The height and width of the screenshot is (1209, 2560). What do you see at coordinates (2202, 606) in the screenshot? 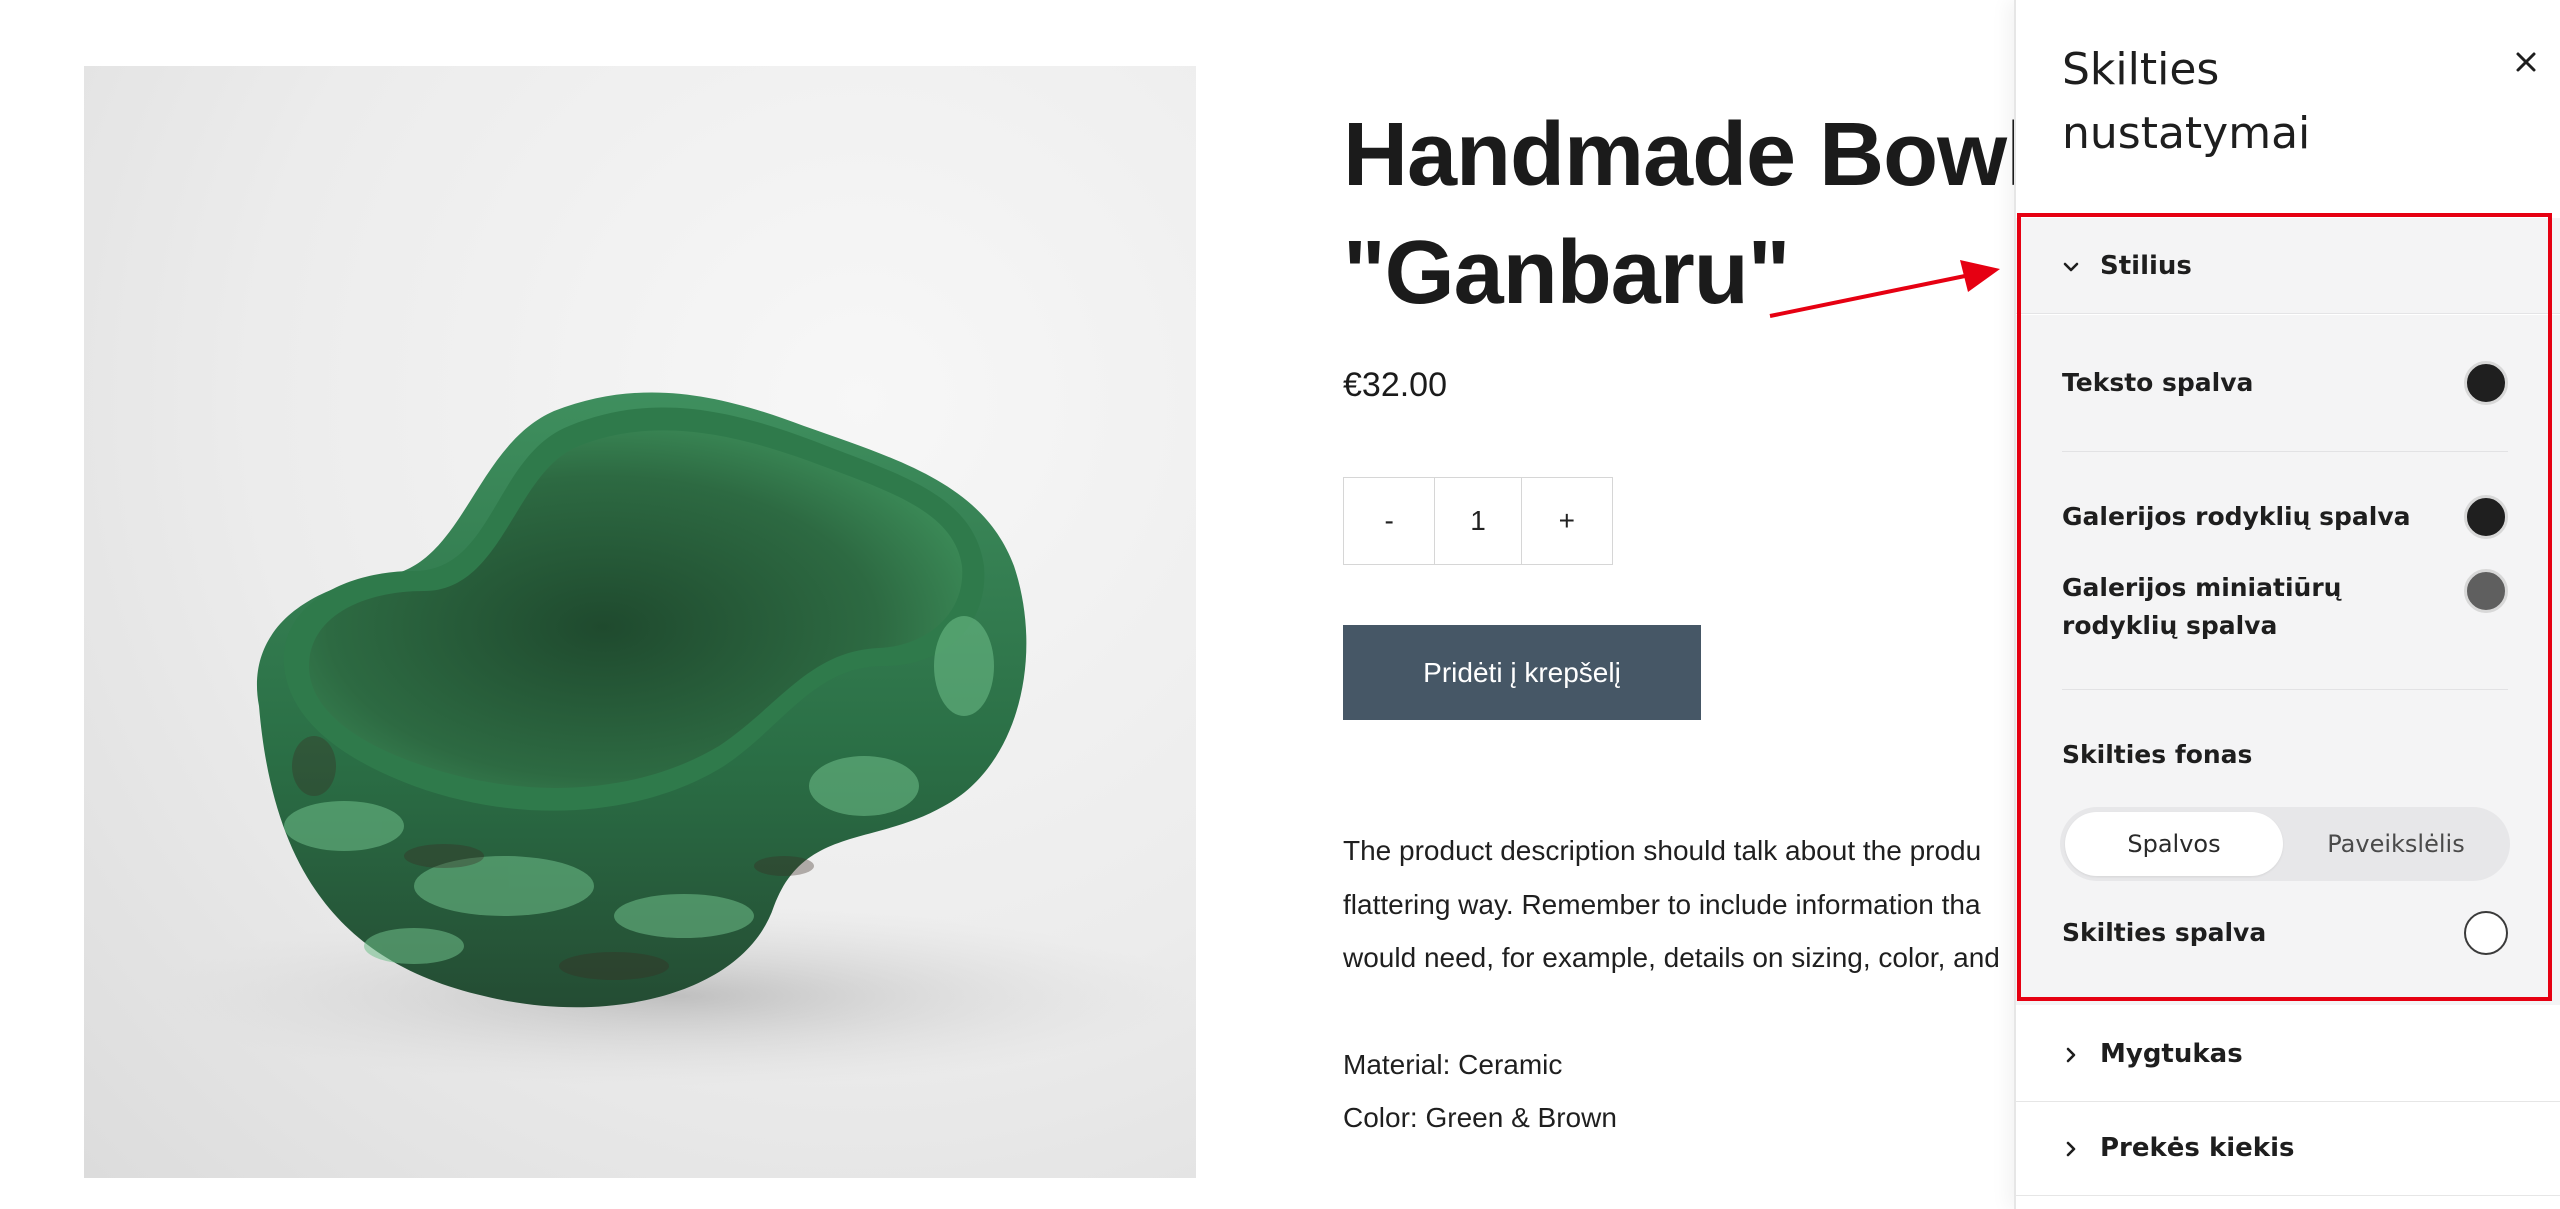
I see `gallery-thumb-arrow-color-label: Galerijos miniatiūrų rodyklių spalva` at bounding box center [2202, 606].